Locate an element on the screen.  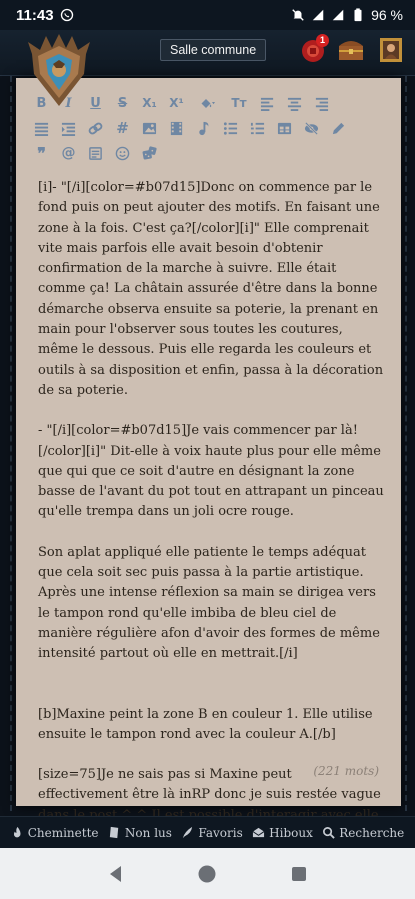
image-icon is located at coordinates (149, 128).